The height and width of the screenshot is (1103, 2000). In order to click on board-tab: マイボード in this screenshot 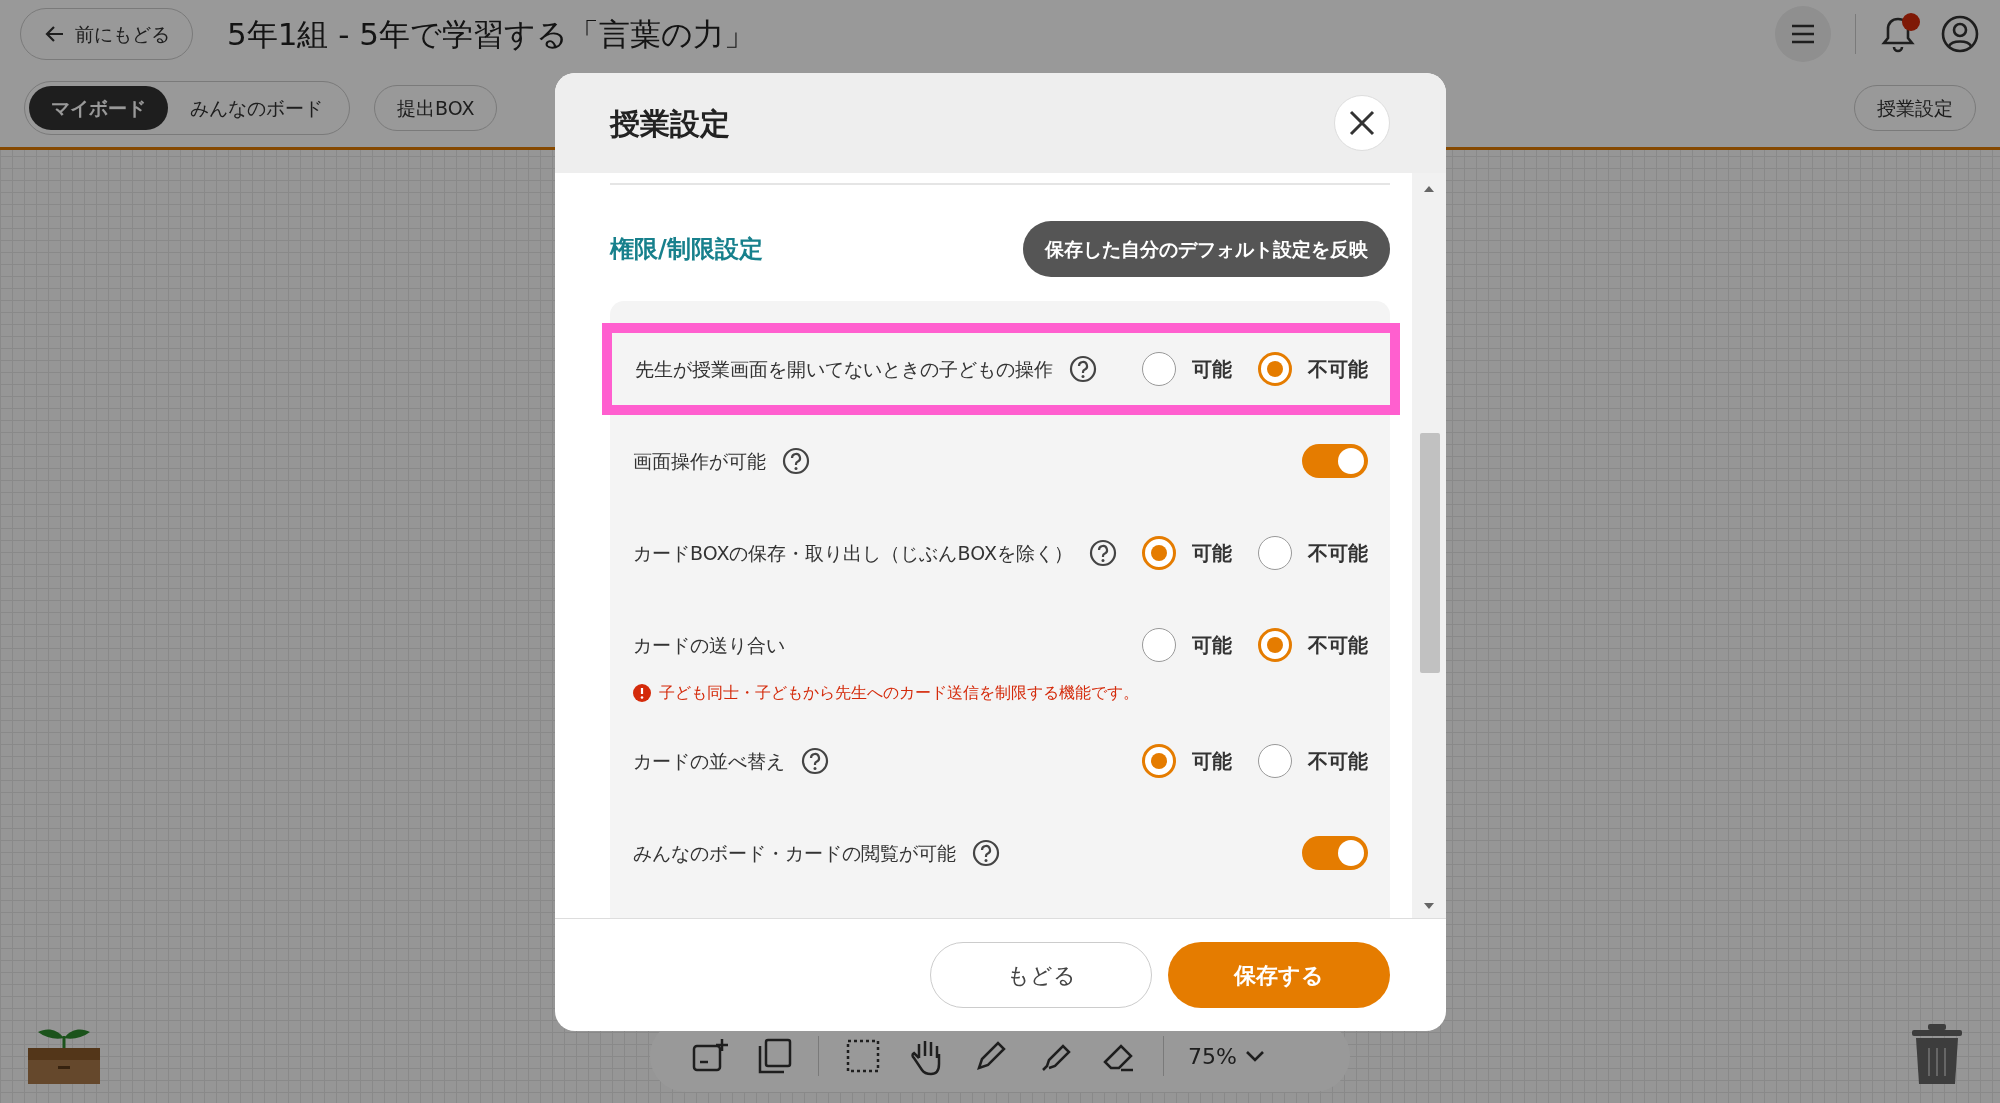, I will do `click(98, 108)`.